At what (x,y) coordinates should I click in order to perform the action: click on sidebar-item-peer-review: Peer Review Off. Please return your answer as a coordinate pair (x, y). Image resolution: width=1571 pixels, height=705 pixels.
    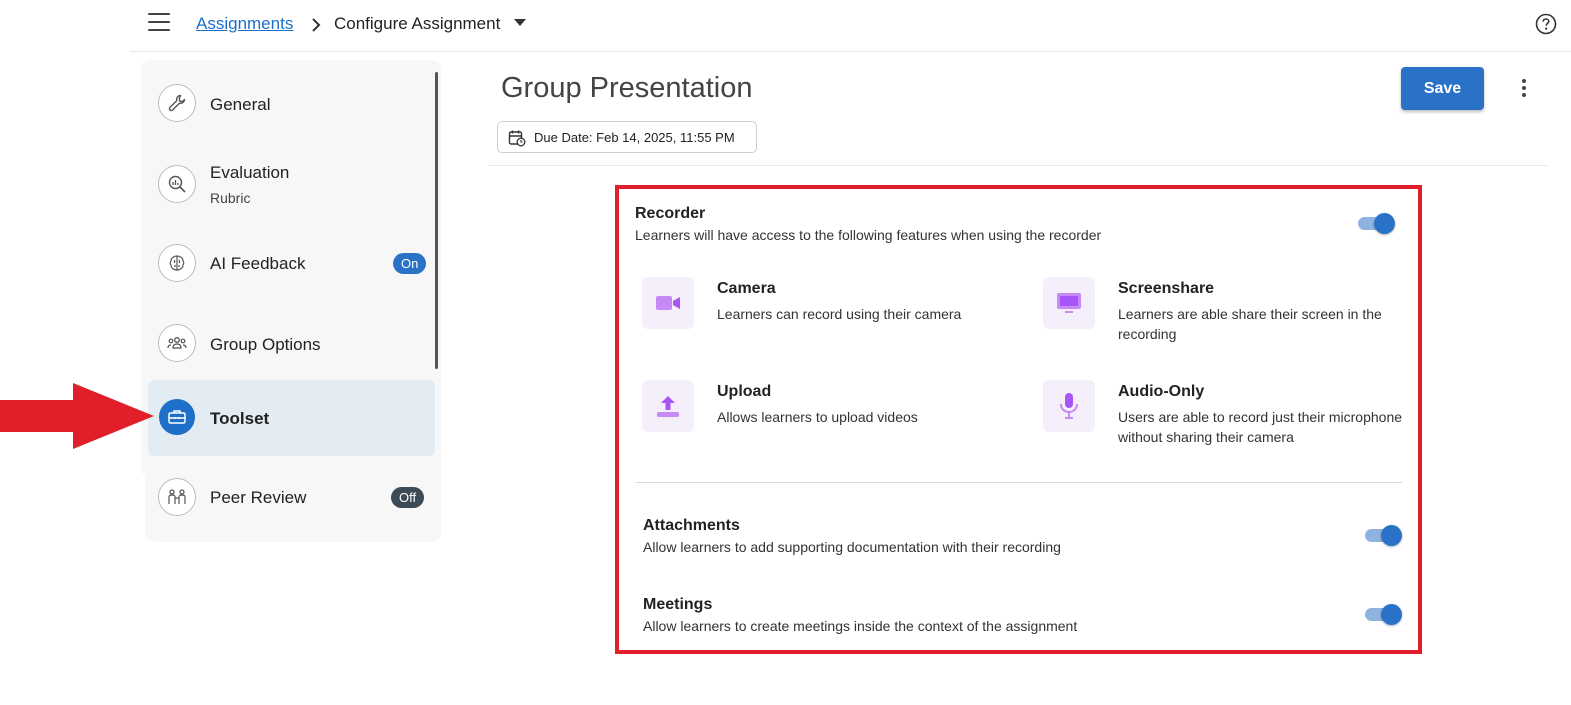
    Looking at the image, I should click on (291, 498).